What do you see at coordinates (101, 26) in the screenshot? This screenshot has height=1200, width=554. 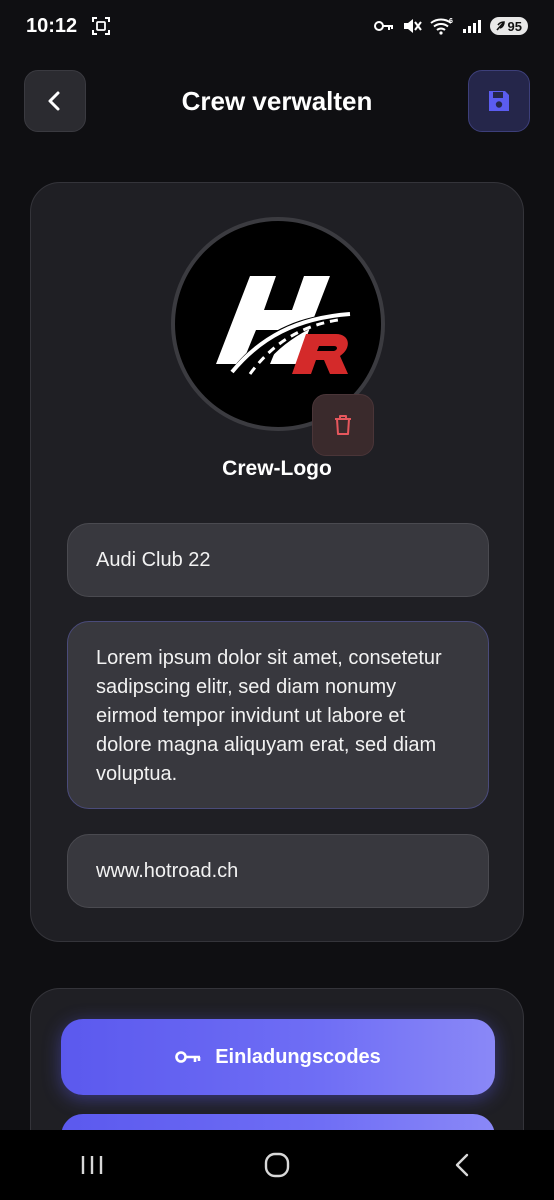 I see `screenshot-icon` at bounding box center [101, 26].